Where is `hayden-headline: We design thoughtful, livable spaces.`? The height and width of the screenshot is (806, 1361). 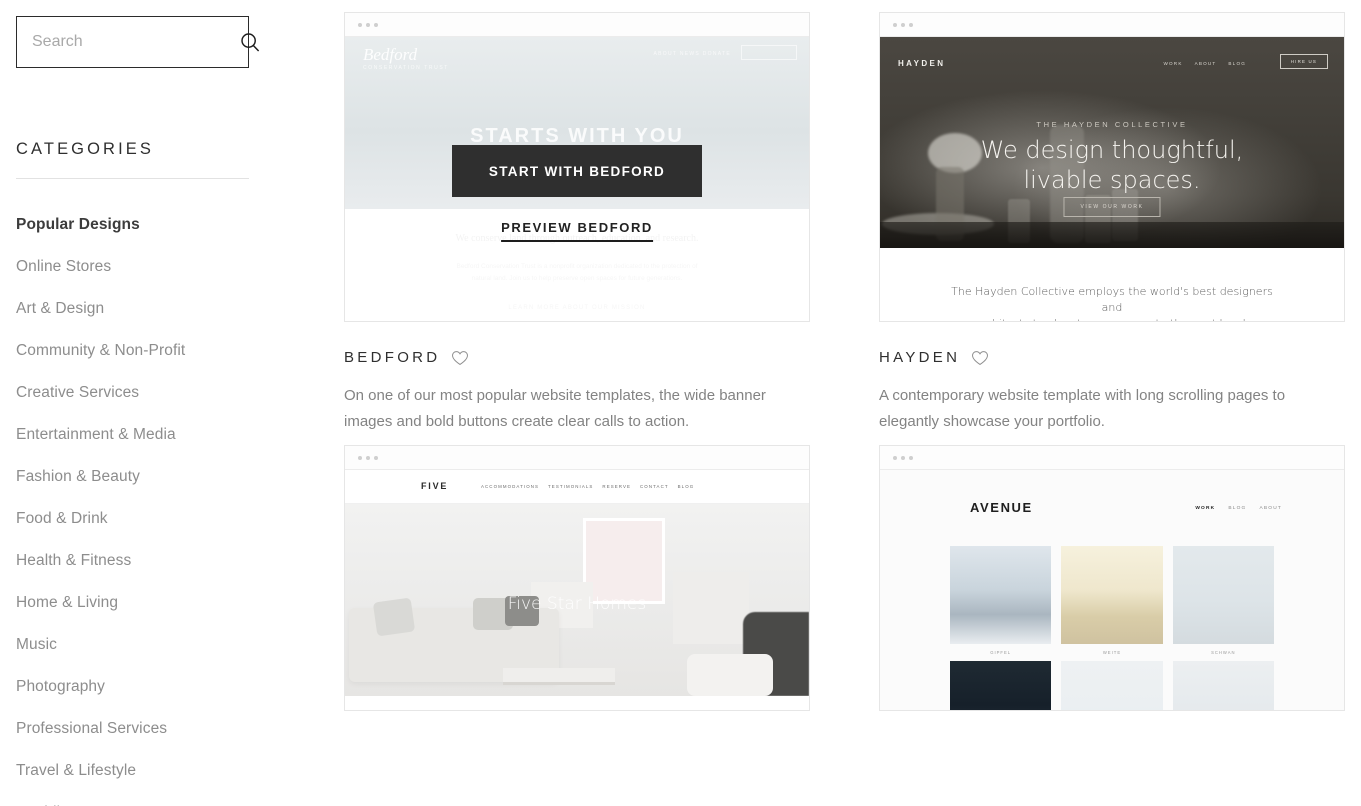
hayden-headline: We design thoughtful, livable spaces. is located at coordinates (1112, 165).